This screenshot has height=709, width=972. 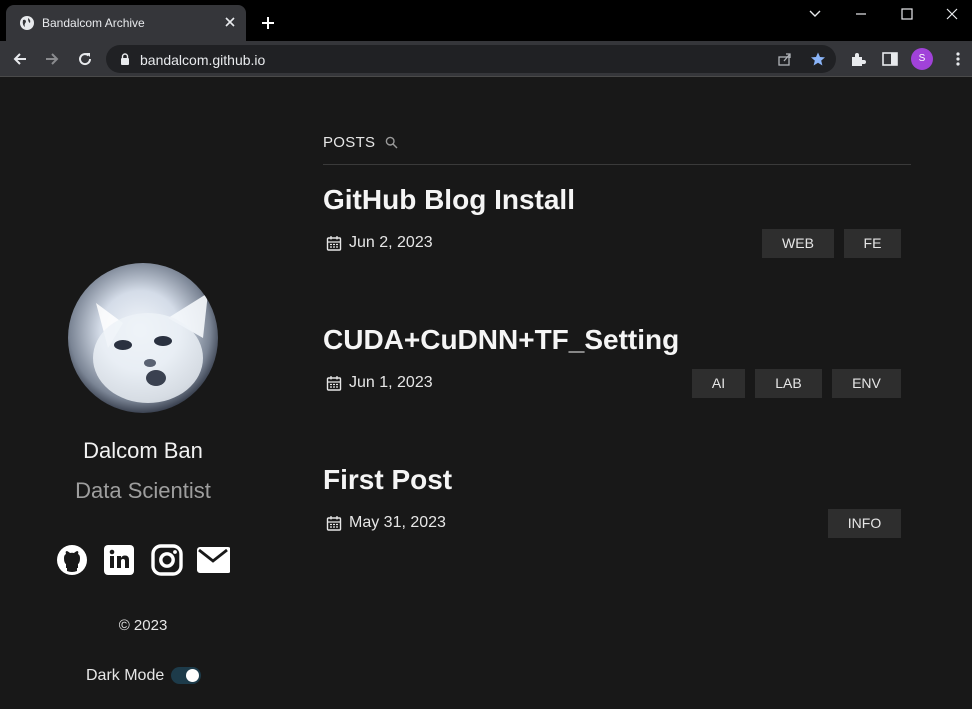 What do you see at coordinates (818, 59) in the screenshot?
I see `bookmark-star-icon` at bounding box center [818, 59].